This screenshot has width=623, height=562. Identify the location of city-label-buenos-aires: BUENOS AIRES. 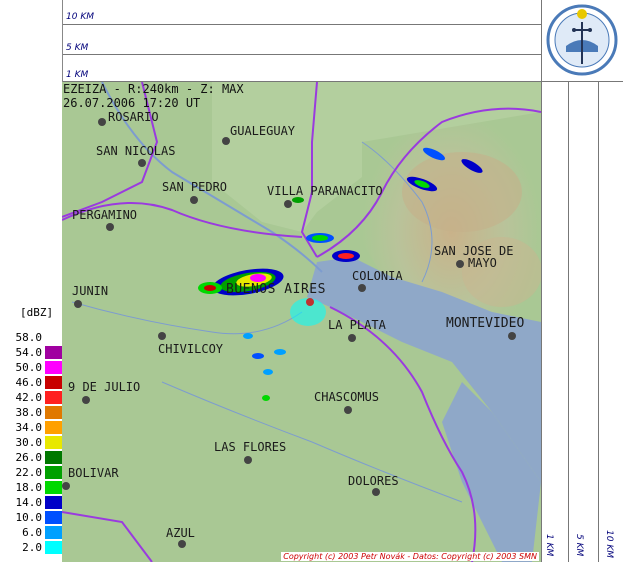
(276, 289).